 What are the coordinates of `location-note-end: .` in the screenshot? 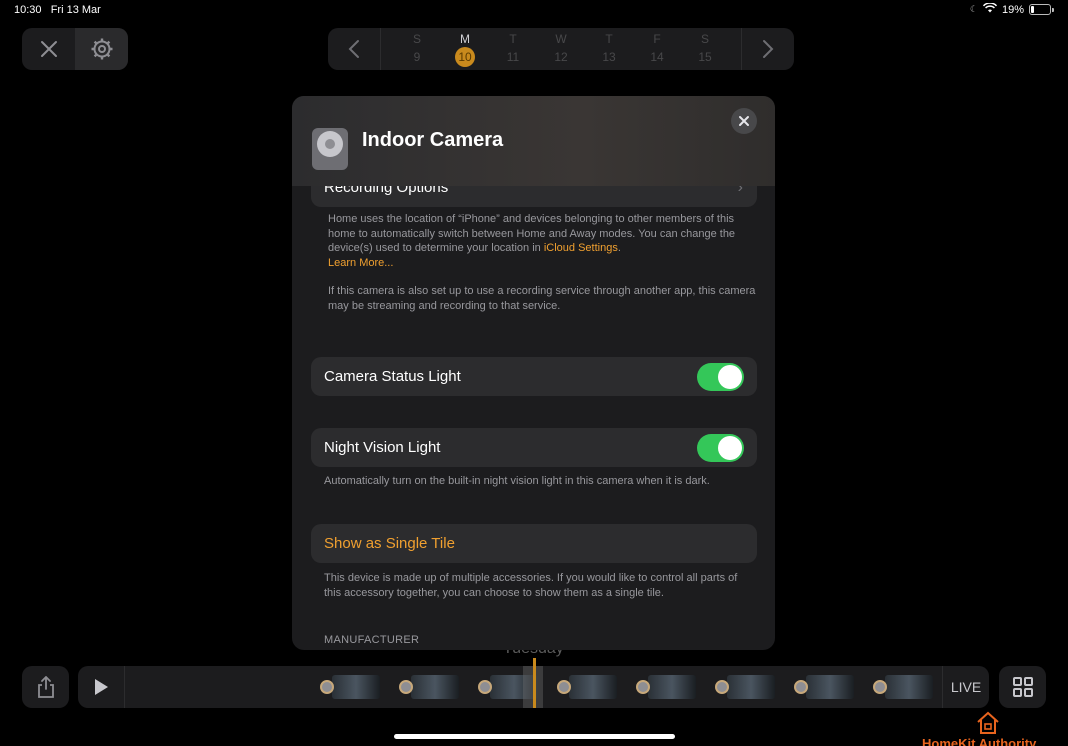 It's located at (619, 248).